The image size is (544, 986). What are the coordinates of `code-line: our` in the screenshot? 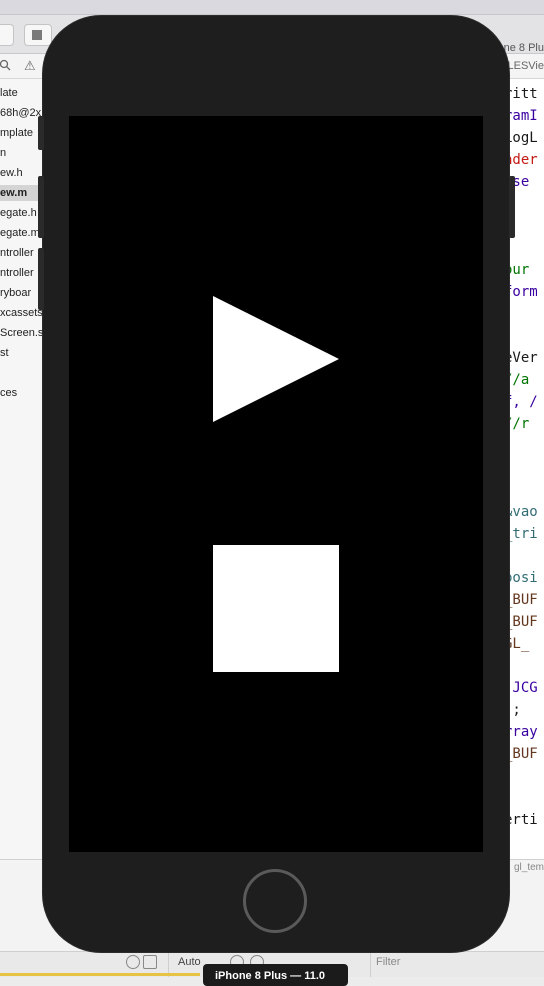 It's located at (524, 270).